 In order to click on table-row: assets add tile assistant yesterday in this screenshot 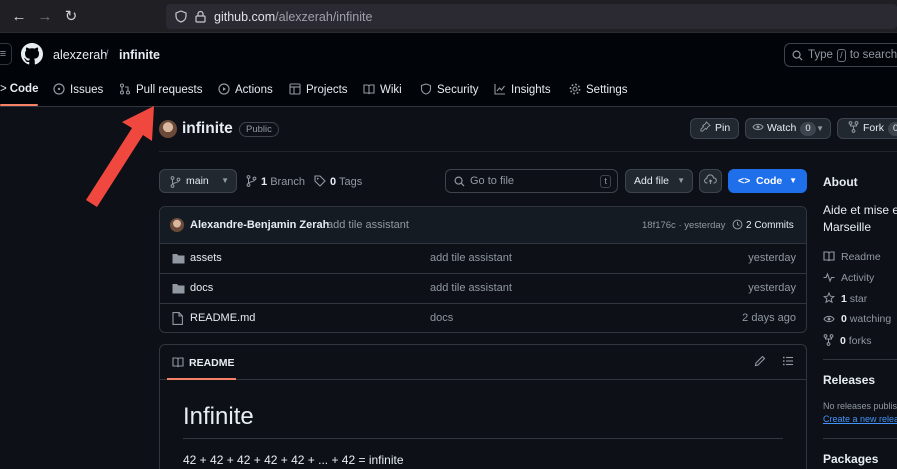, I will do `click(483, 259)`.